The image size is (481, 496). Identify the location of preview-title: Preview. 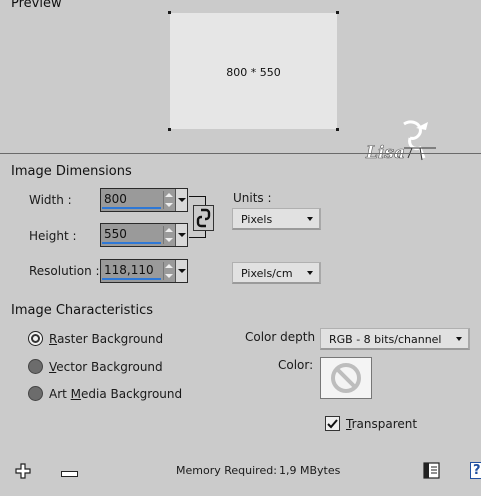
(36, 5).